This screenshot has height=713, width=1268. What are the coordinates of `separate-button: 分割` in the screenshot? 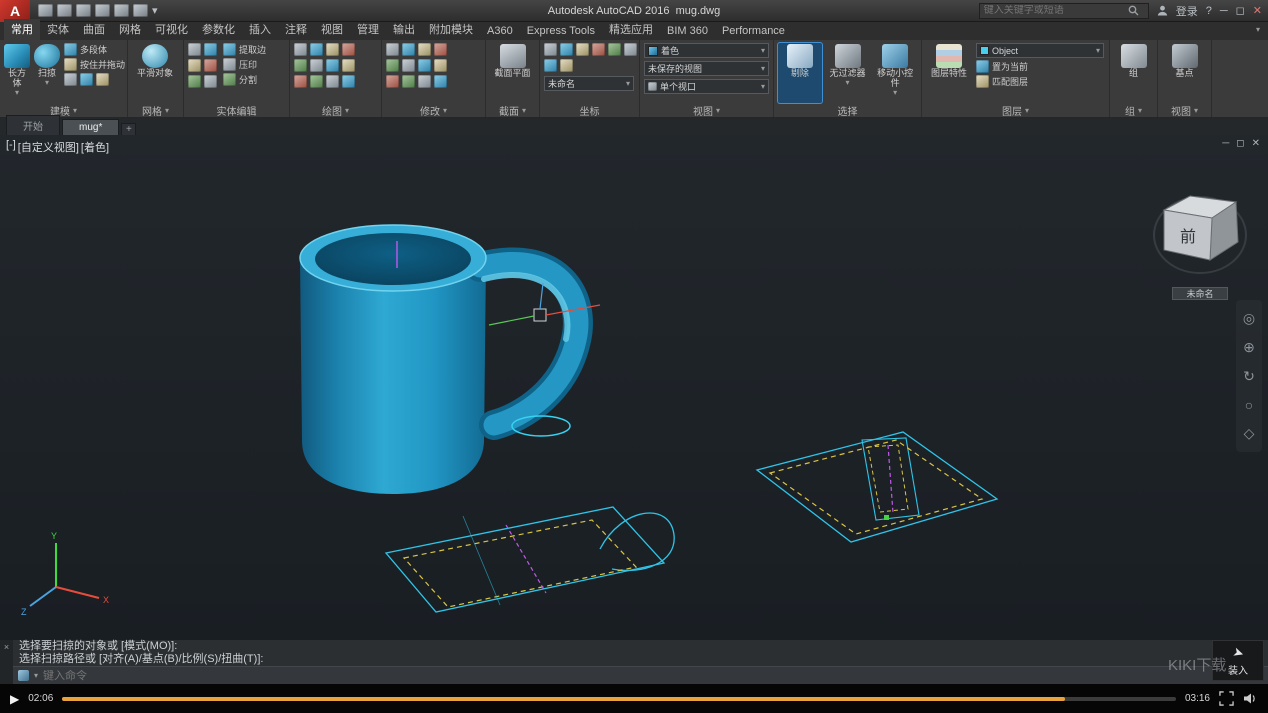 It's located at (244, 79).